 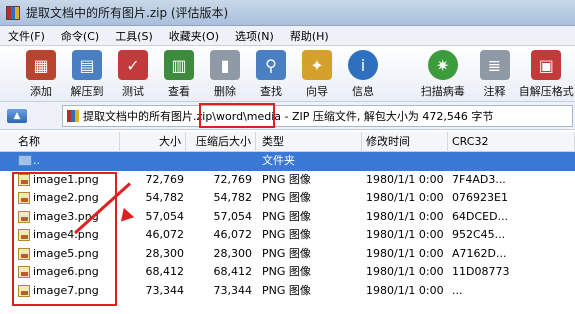 I want to click on row-packed: 54,782, so click(x=233, y=197).